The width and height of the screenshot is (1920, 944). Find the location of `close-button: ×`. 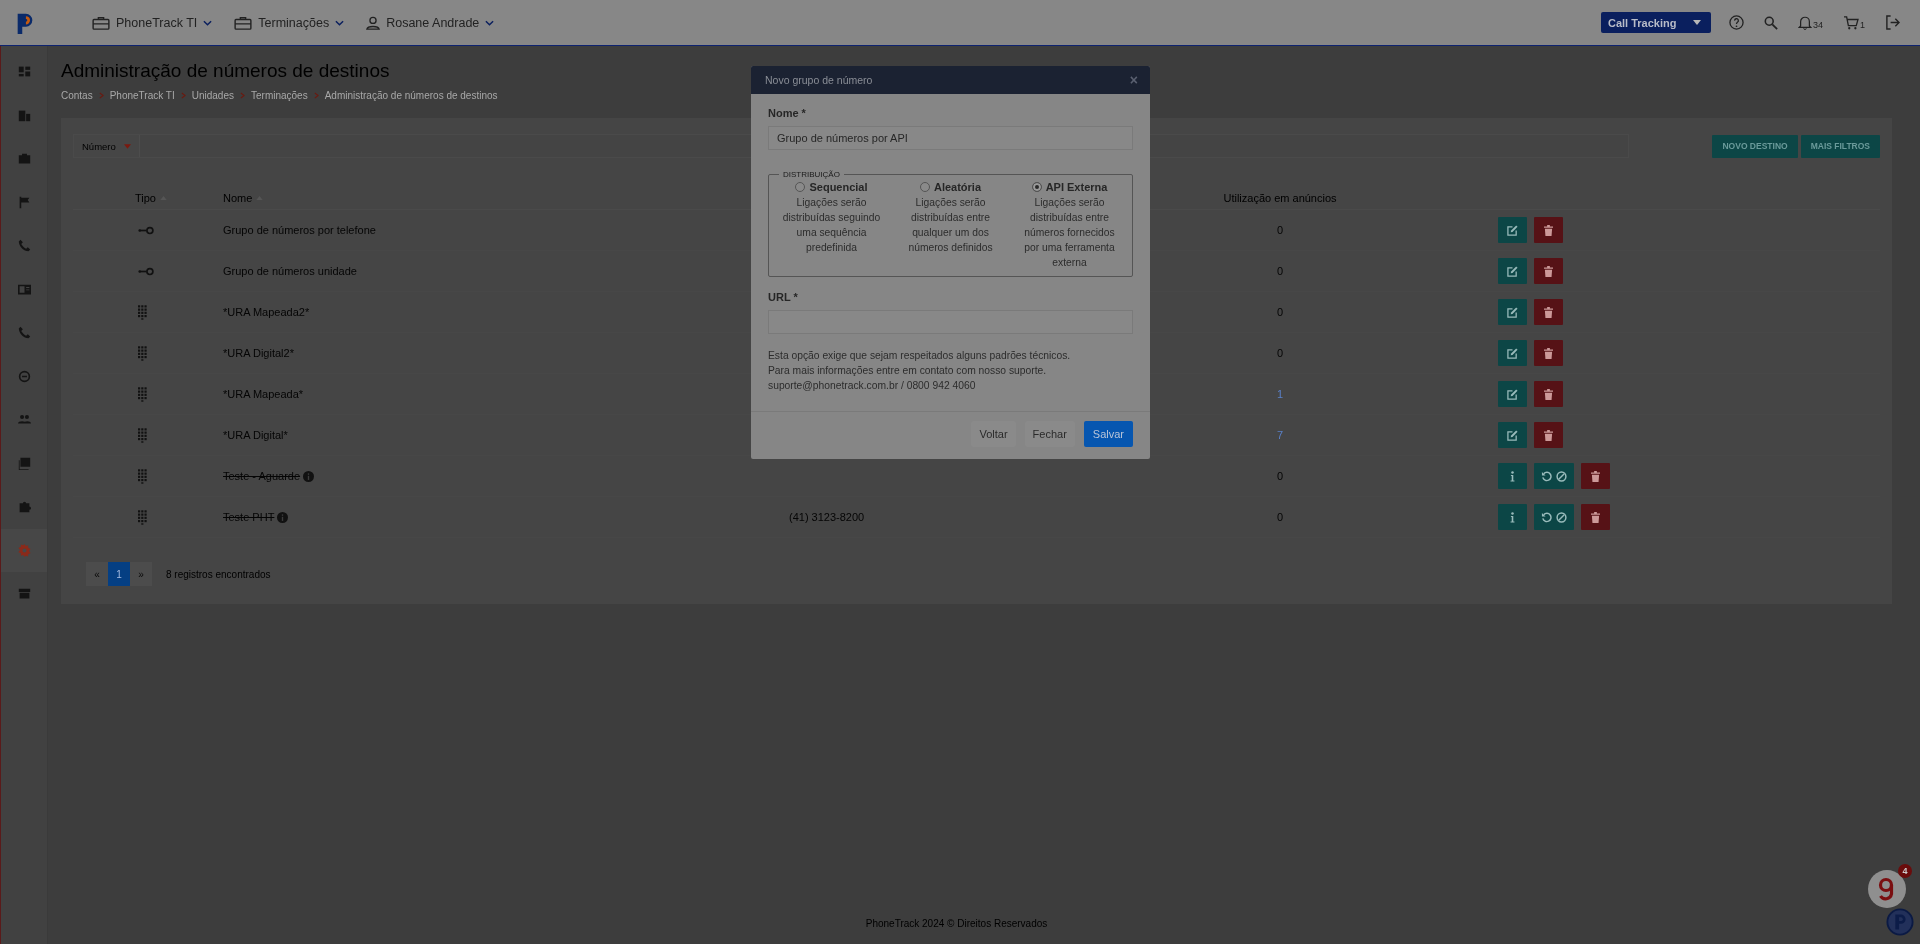

close-button: × is located at coordinates (1133, 80).